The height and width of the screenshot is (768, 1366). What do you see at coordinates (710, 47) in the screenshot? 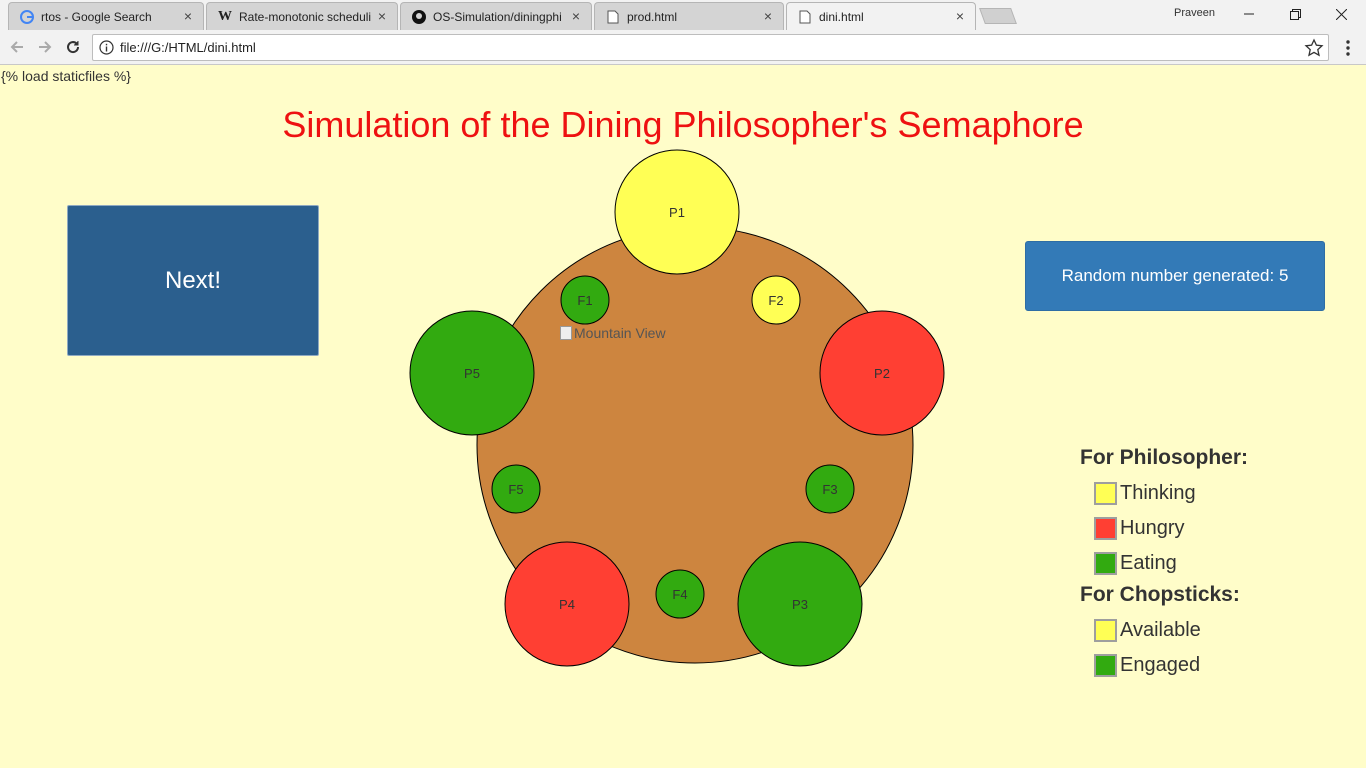
I see `address-bar: file:///G:/HTML/dini.html` at bounding box center [710, 47].